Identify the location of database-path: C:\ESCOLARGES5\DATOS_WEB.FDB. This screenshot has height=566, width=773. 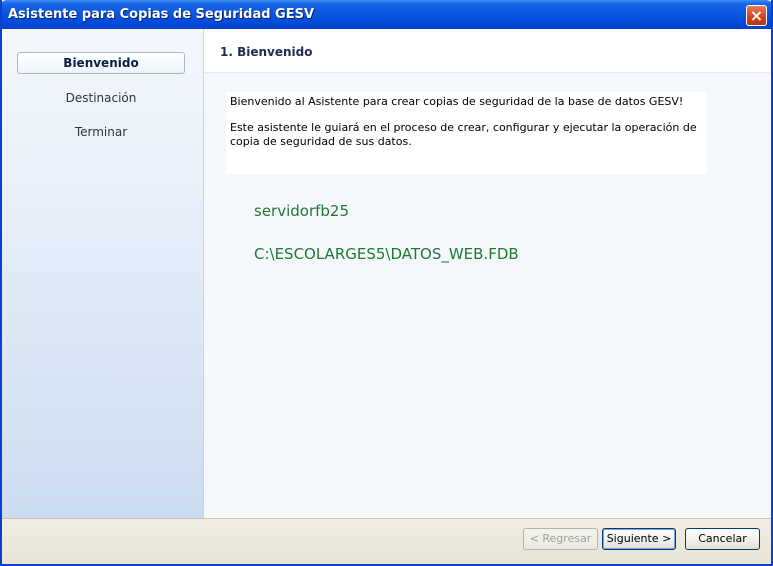
(386, 254).